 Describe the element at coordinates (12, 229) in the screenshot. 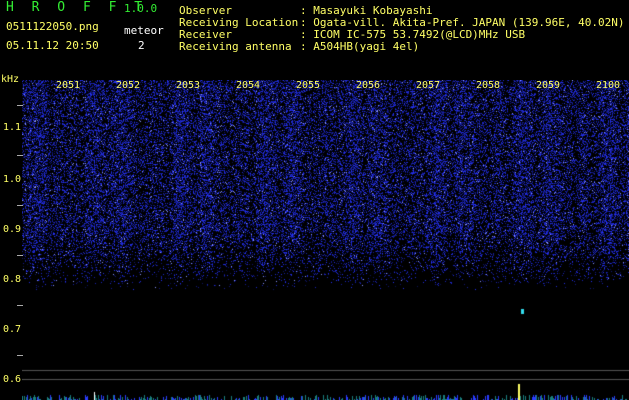

I see `y-tick-label: 0.9` at that location.